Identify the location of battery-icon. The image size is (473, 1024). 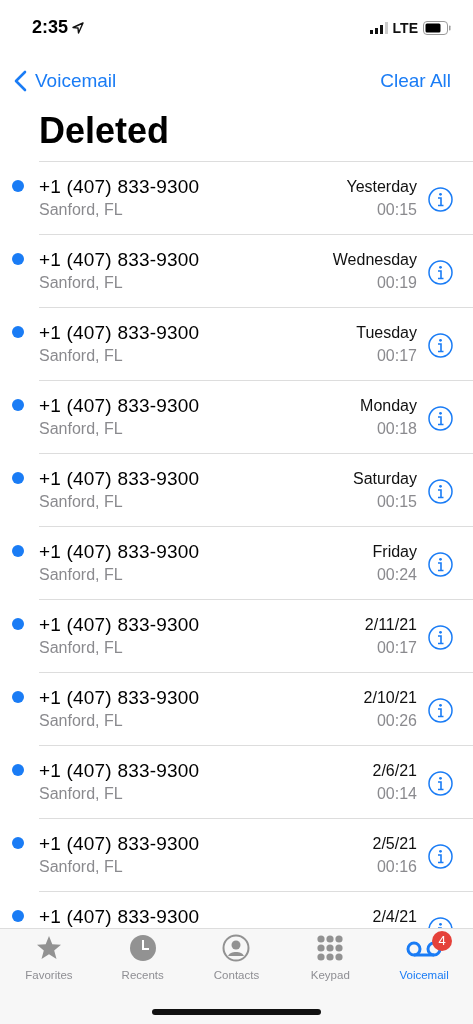
(437, 27).